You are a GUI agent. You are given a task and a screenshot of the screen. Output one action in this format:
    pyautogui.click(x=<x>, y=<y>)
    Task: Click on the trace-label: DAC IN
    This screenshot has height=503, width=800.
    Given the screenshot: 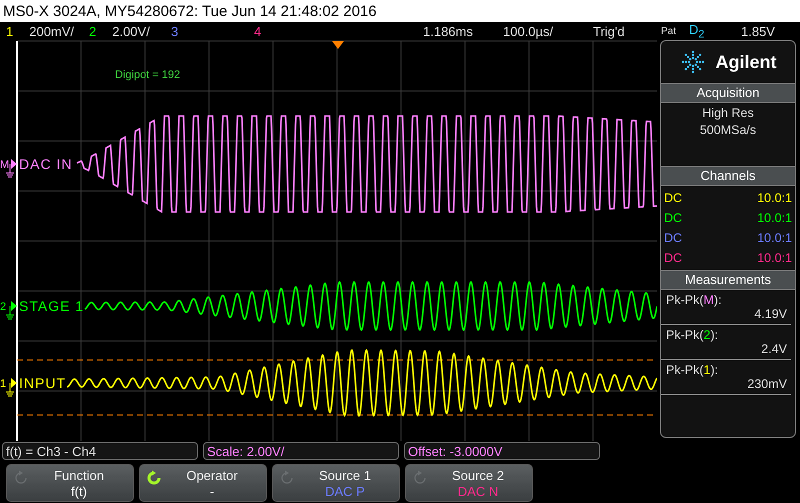 What is the action you would take?
    pyautogui.click(x=45, y=164)
    